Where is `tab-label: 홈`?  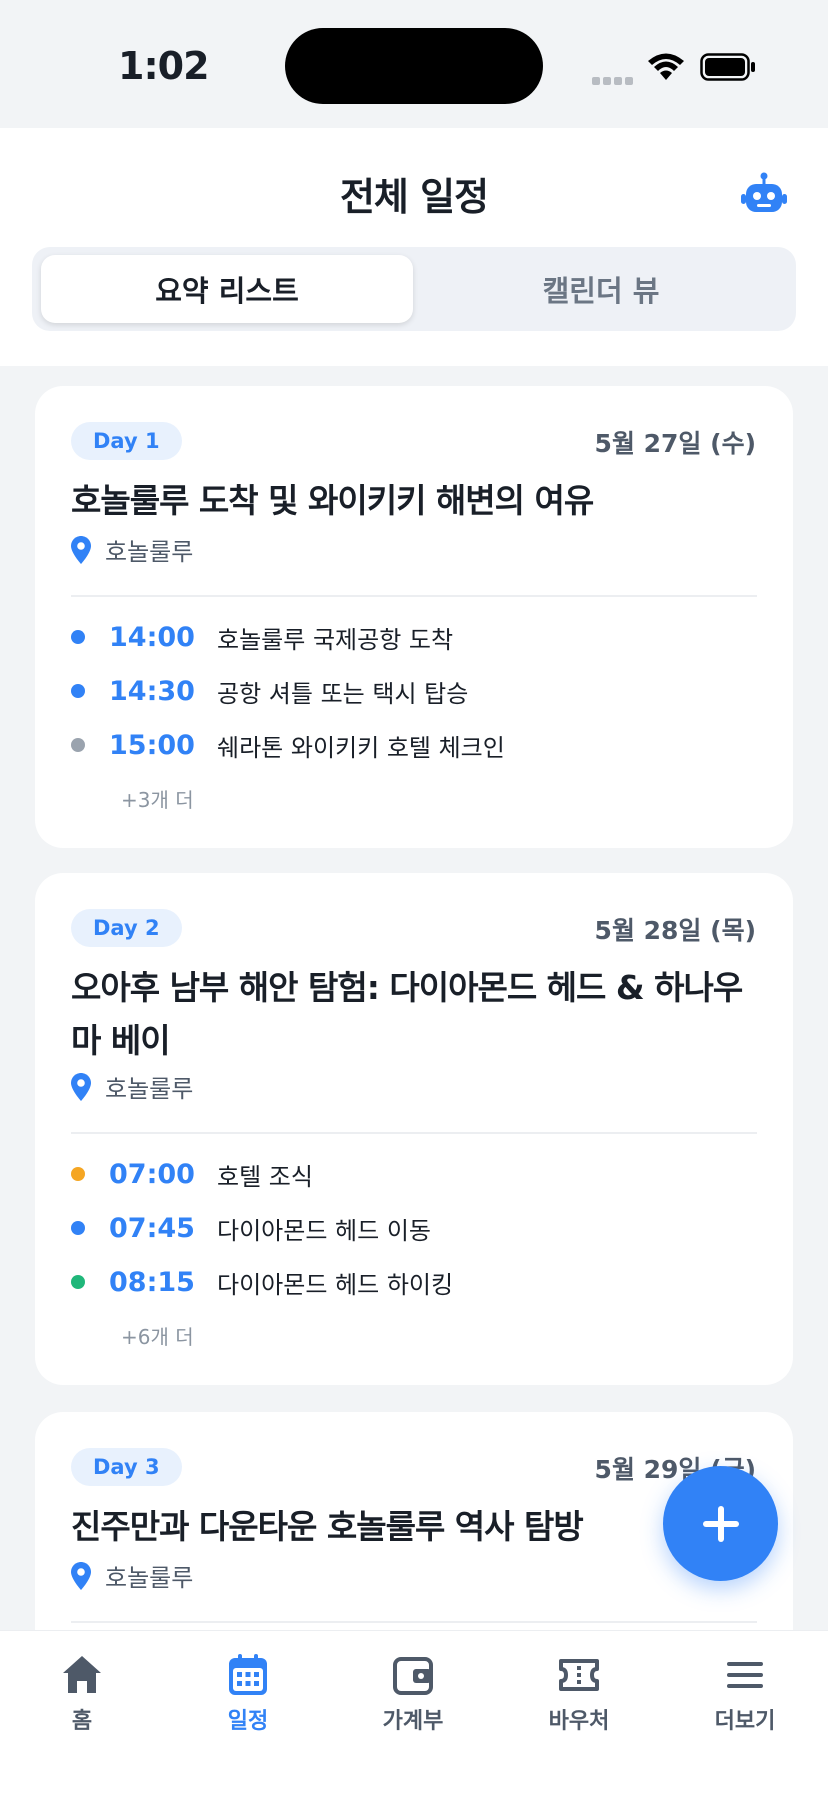 tab-label: 홈 is located at coordinates (82, 1721).